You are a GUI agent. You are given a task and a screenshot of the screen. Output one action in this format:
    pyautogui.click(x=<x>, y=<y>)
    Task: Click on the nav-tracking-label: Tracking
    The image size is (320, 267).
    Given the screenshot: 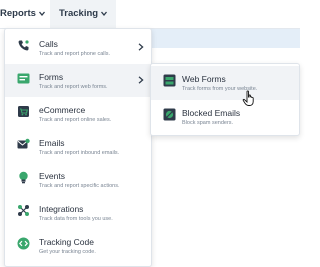 What is the action you would take?
    pyautogui.click(x=79, y=13)
    